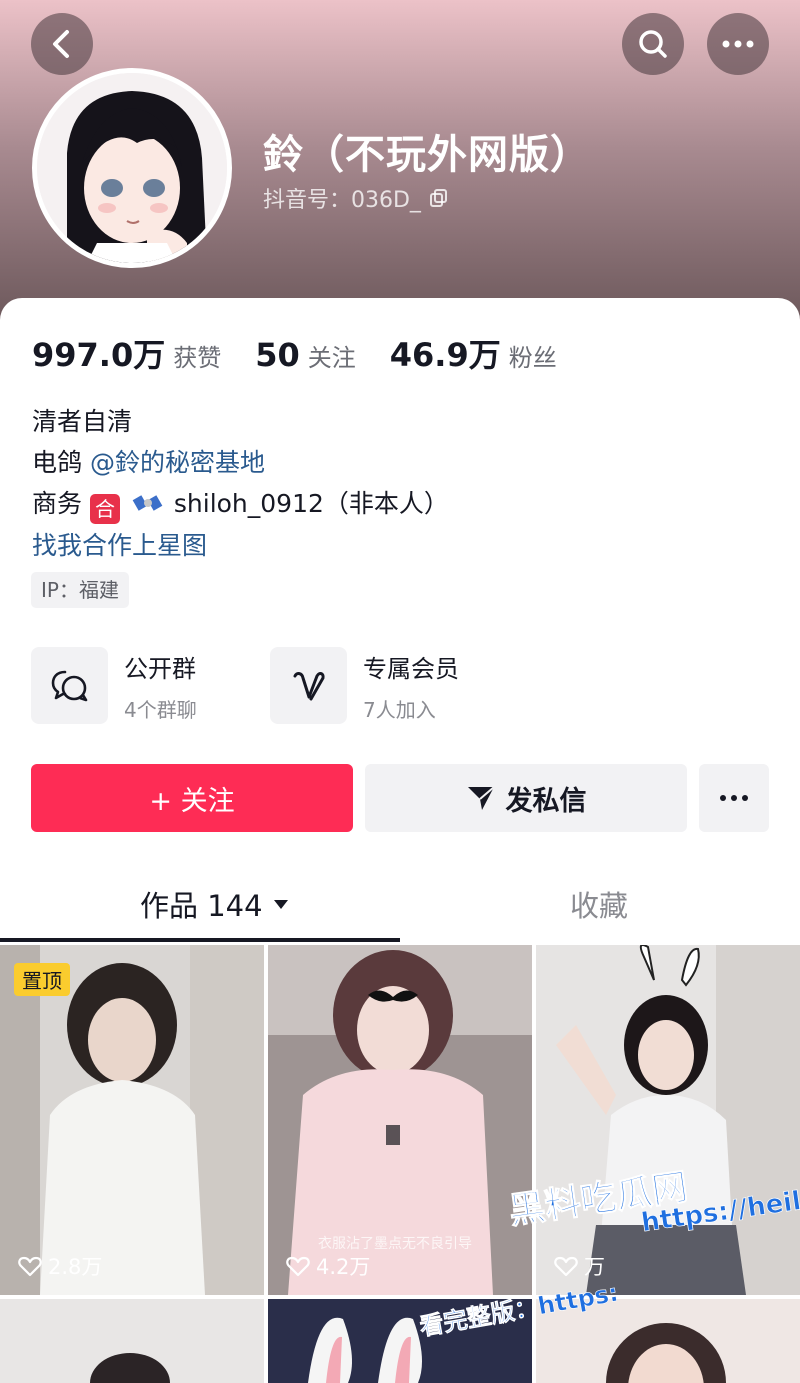  What do you see at coordinates (599, 904) in the screenshot?
I see `tab-collect: 收藏` at bounding box center [599, 904].